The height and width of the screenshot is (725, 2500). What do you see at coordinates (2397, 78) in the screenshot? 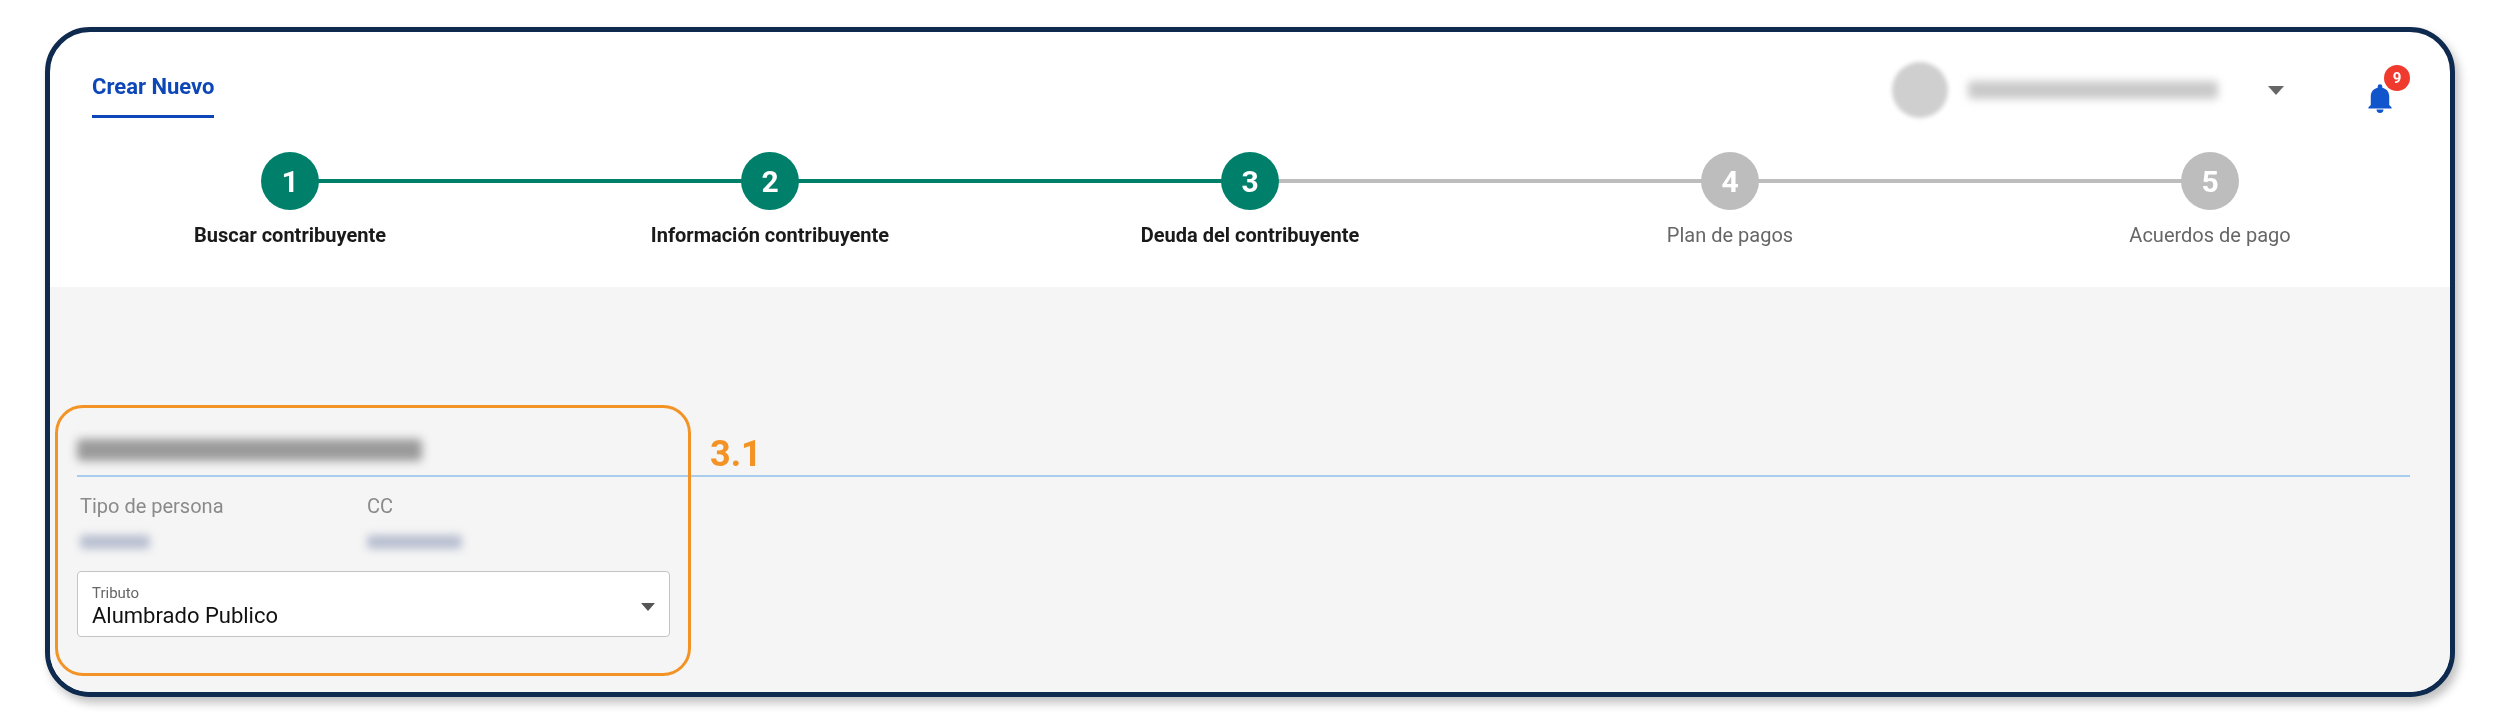
I see `notification-badge: 9` at bounding box center [2397, 78].